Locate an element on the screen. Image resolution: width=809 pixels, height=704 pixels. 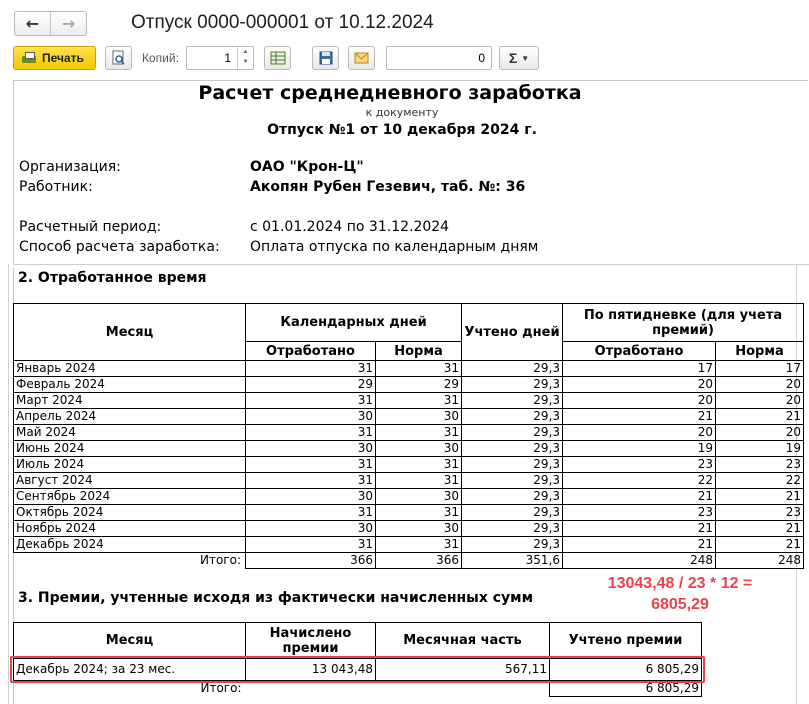
col-counted-days: Учтено дней is located at coordinates (512, 332).